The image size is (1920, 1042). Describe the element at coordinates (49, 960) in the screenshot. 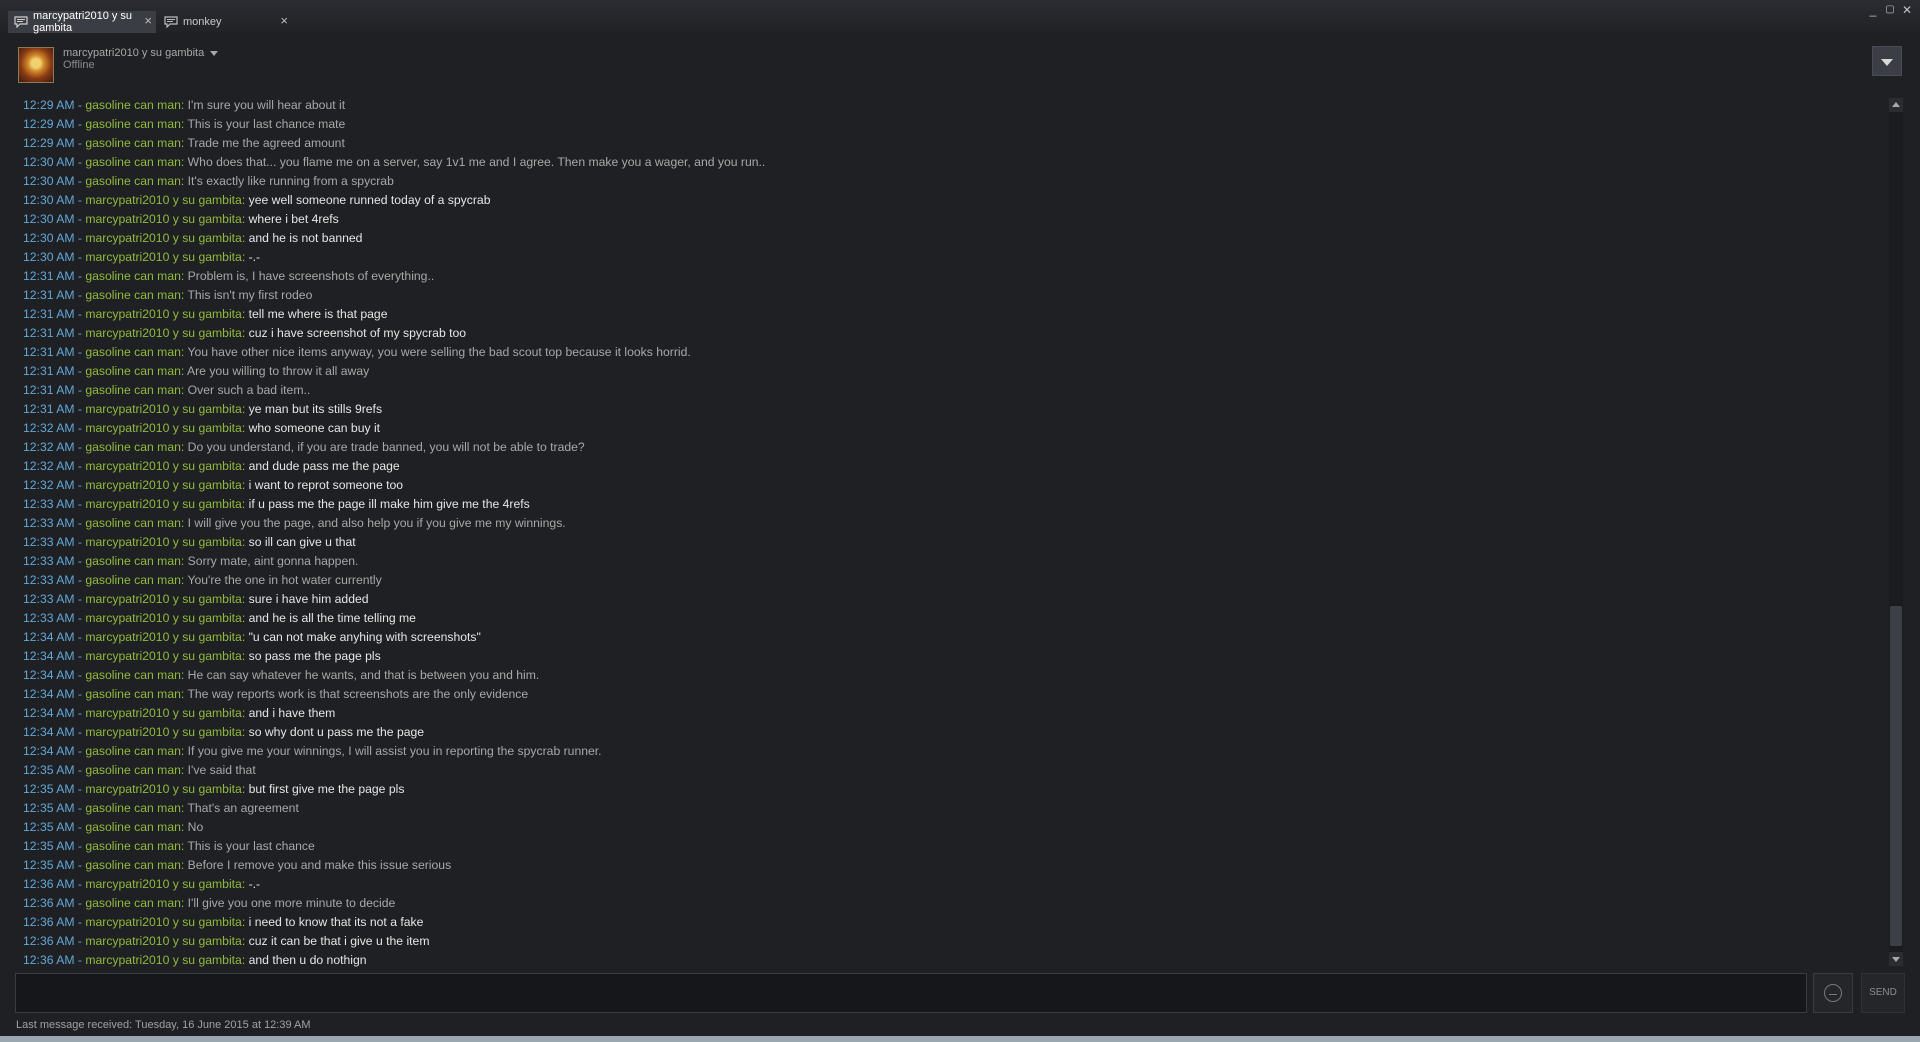

I see `message-timestamp: 12:36 AM` at that location.